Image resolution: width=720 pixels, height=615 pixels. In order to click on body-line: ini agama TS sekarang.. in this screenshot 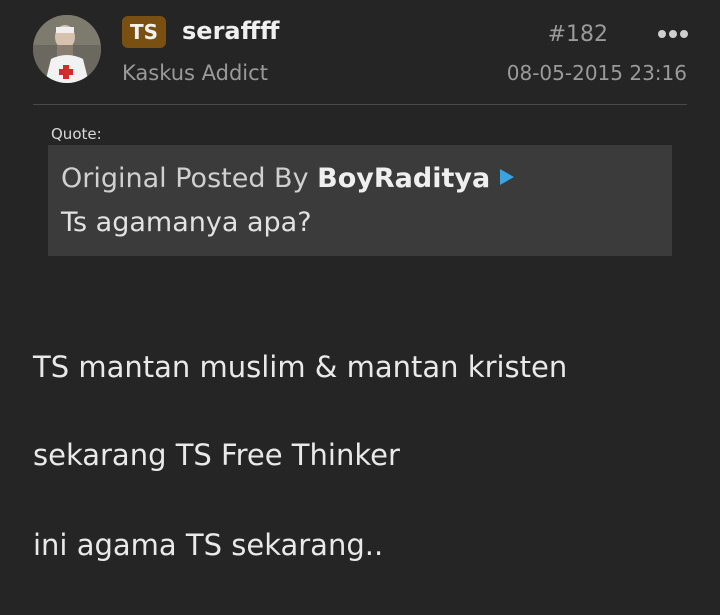, I will do `click(208, 545)`.